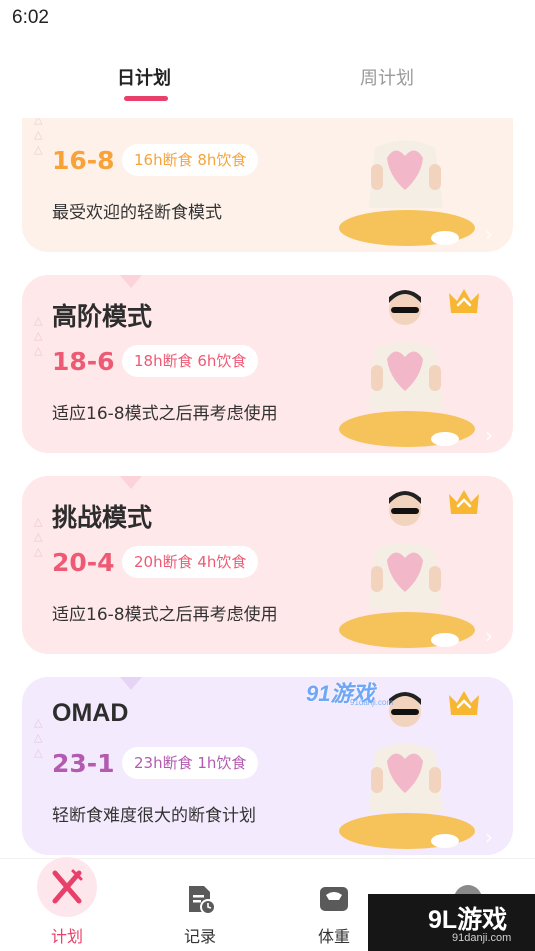 The image size is (535, 951). What do you see at coordinates (482, 938) in the screenshot?
I see `corner-watermark-site: 91danji.com` at bounding box center [482, 938].